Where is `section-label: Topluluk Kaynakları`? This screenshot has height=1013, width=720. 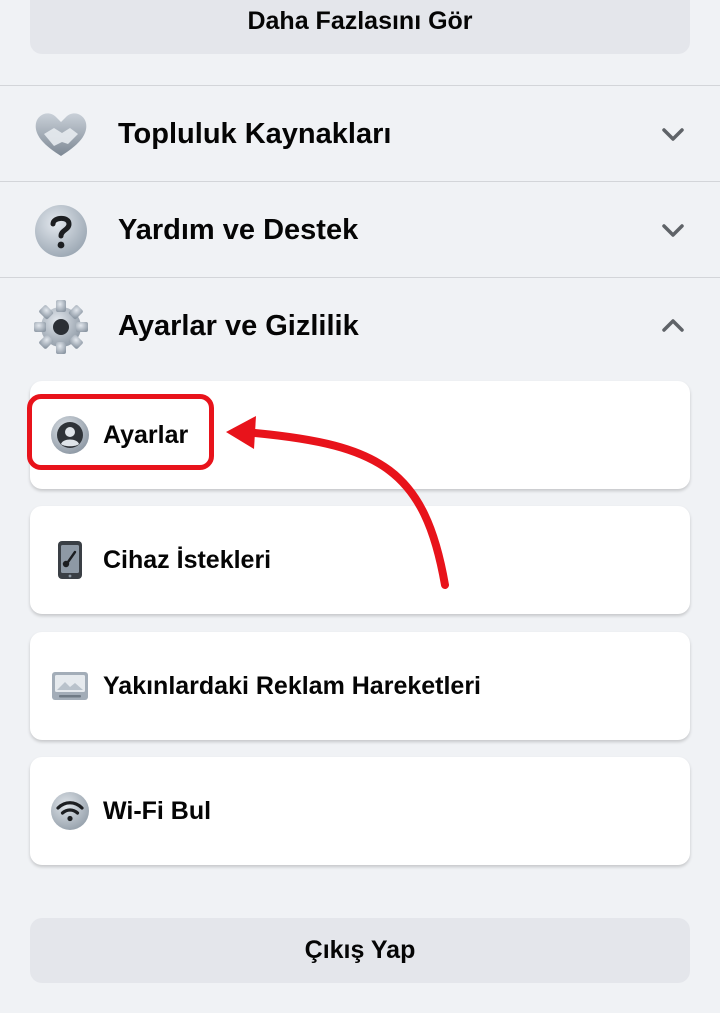 section-label: Topluluk Kaynakları is located at coordinates (255, 133).